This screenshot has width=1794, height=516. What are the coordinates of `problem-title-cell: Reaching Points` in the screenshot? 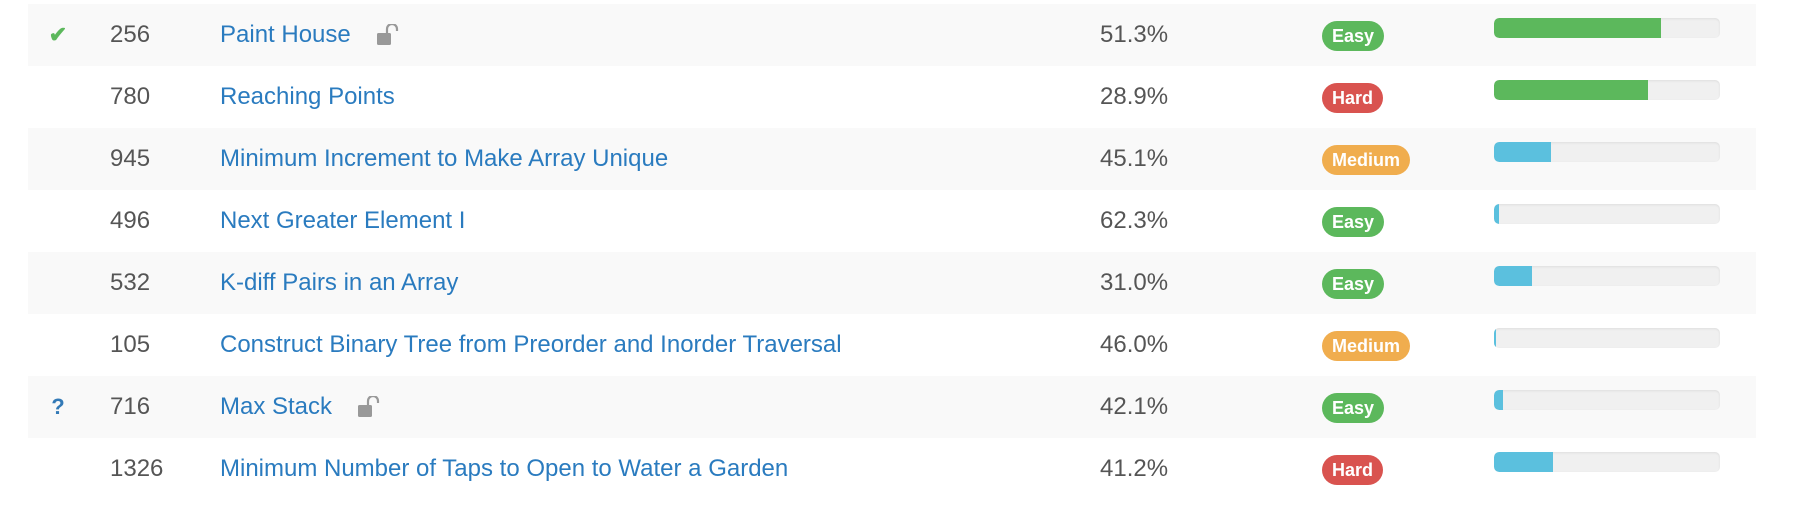 It's located at (307, 97).